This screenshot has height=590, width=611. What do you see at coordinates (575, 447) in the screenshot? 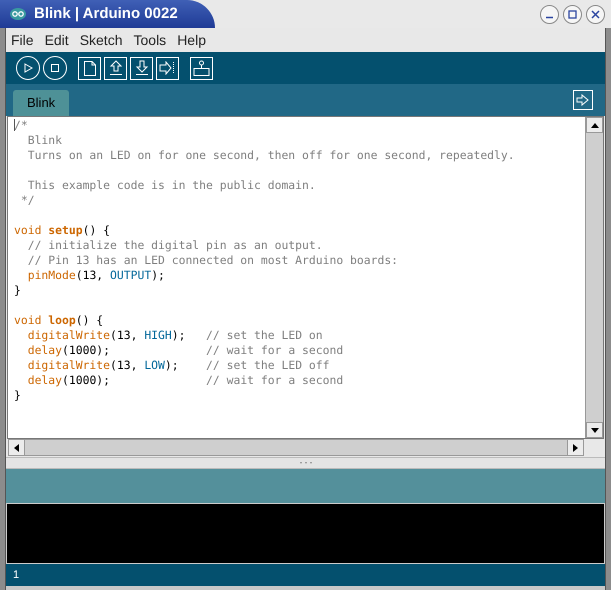
I see `scroll-right-icon` at bounding box center [575, 447].